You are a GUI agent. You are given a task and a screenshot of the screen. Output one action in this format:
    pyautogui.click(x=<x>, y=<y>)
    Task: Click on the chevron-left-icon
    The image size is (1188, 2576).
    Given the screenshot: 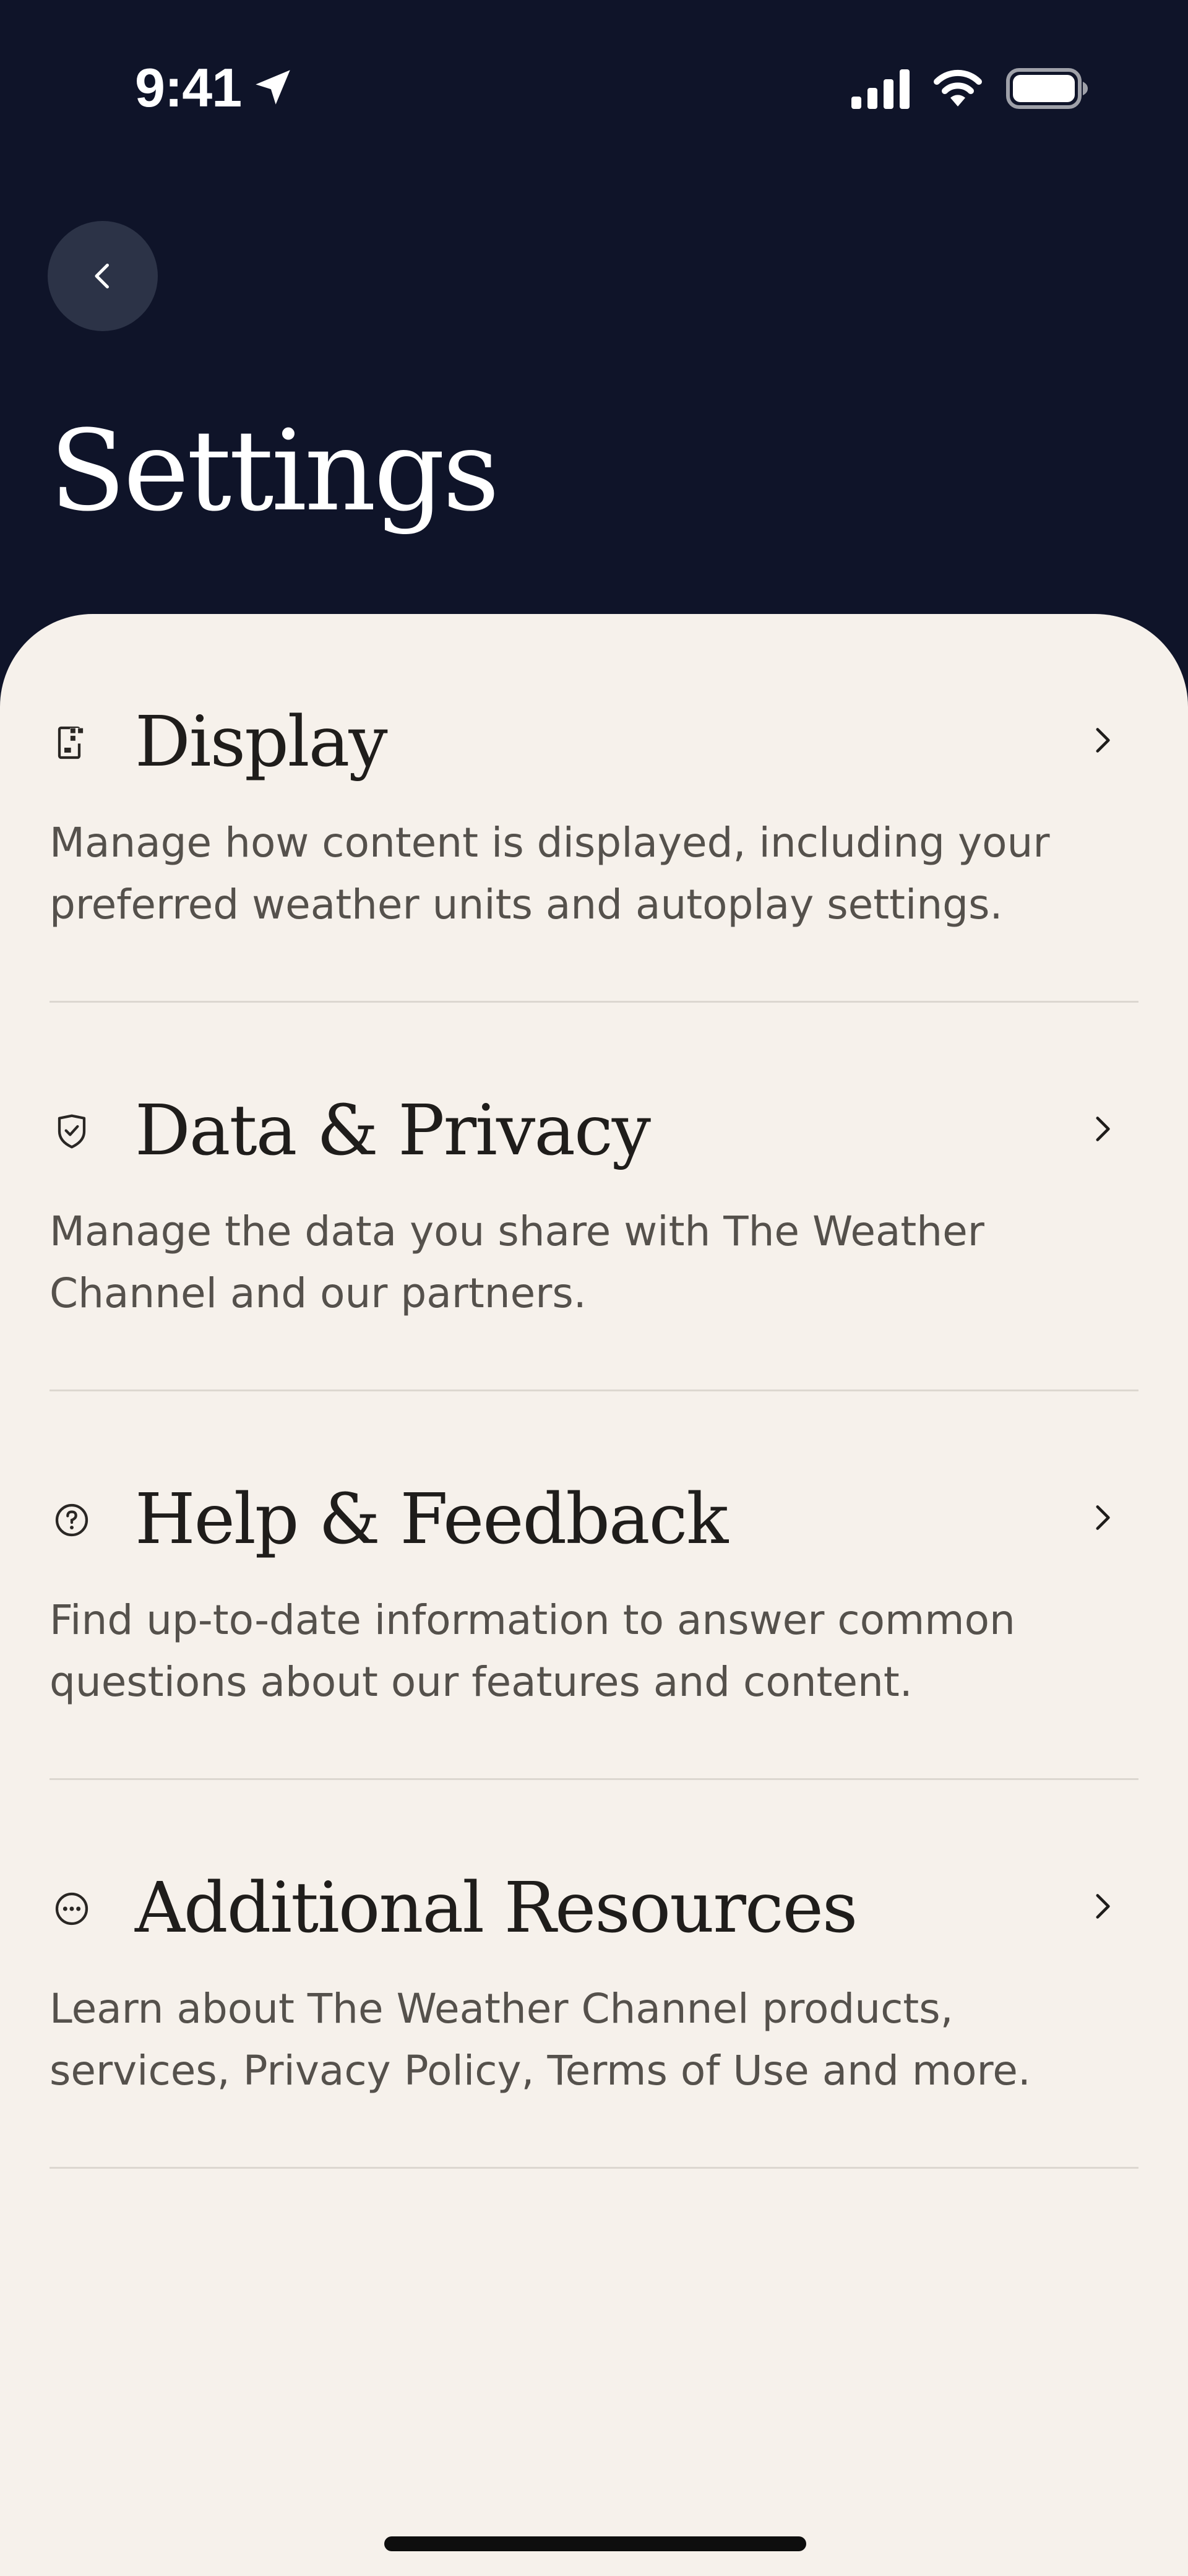 What is the action you would take?
    pyautogui.click(x=102, y=276)
    